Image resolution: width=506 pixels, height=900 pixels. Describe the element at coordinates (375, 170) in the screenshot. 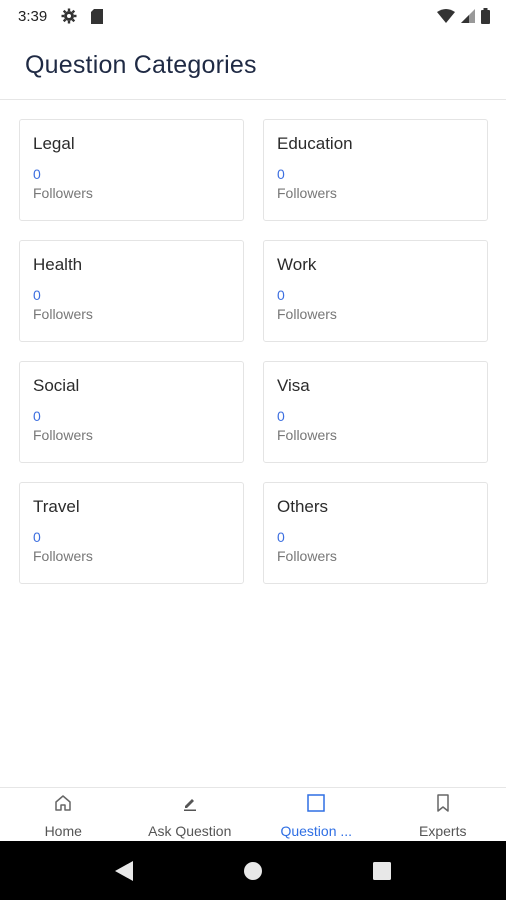

I see `category-card-education: Education 0 Followers` at that location.